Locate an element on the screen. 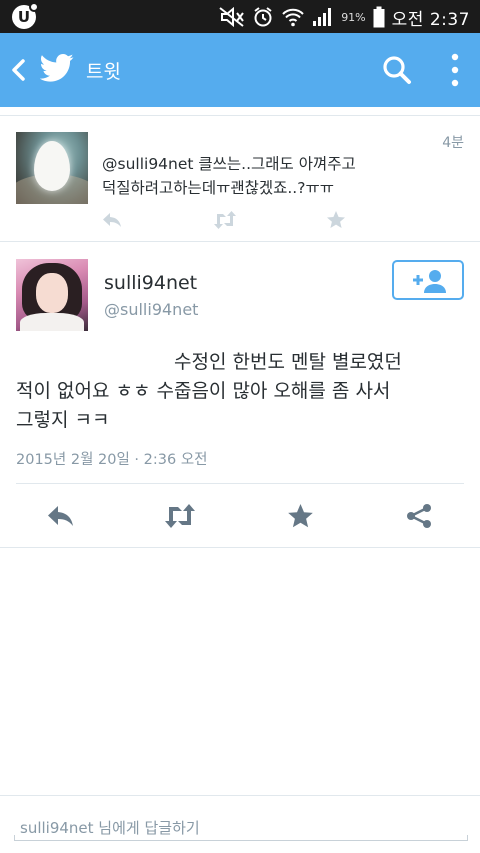 Image resolution: width=480 pixels, height=853 pixels. reply-bar is located at coordinates (240, 824).